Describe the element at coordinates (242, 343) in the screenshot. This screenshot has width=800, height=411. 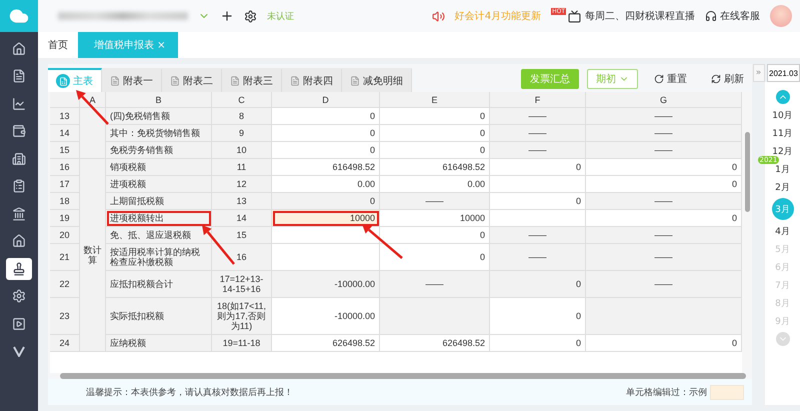
I see `table-cell: 19=11-18` at that location.